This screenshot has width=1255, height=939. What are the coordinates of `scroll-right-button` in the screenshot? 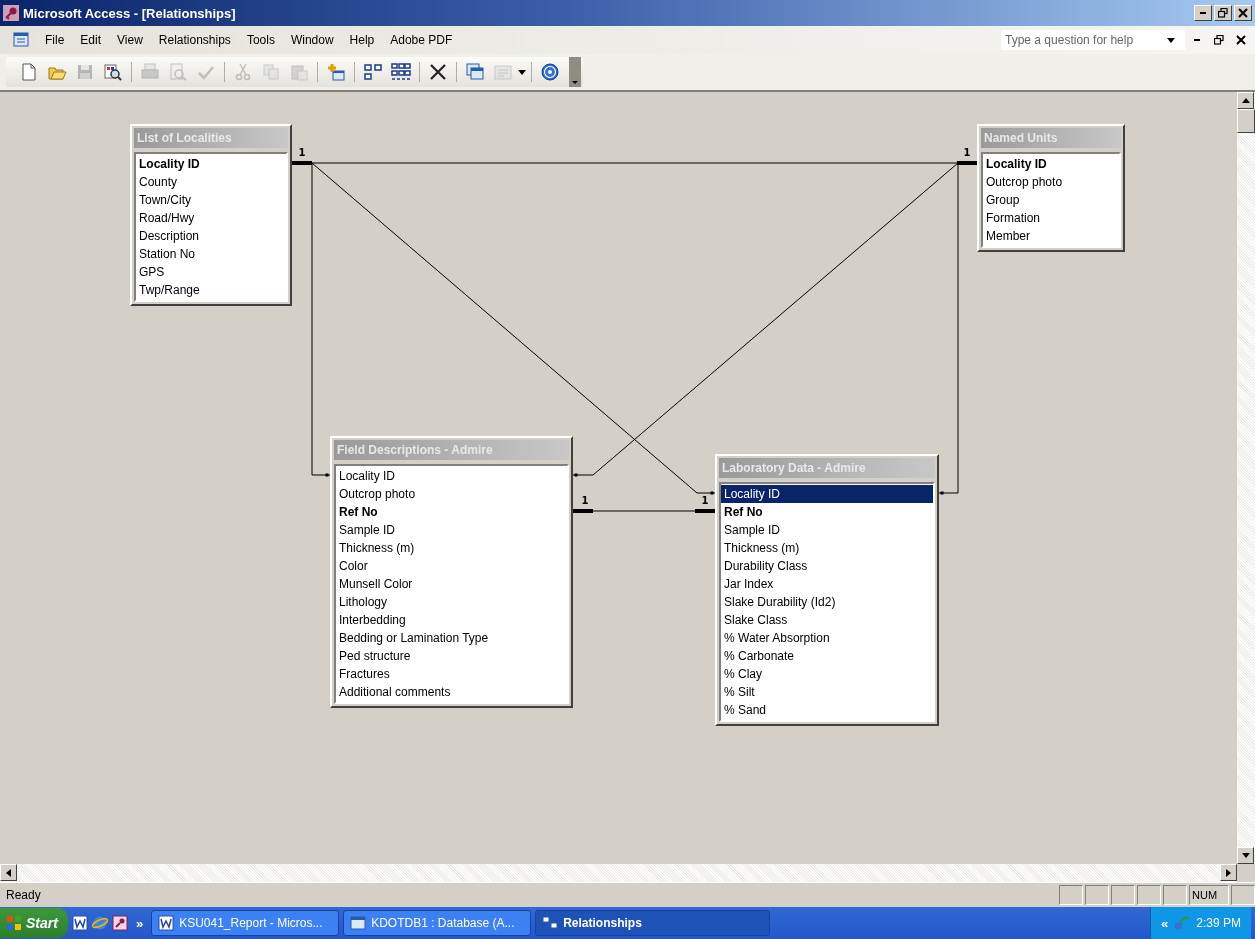 It's located at (1228, 872).